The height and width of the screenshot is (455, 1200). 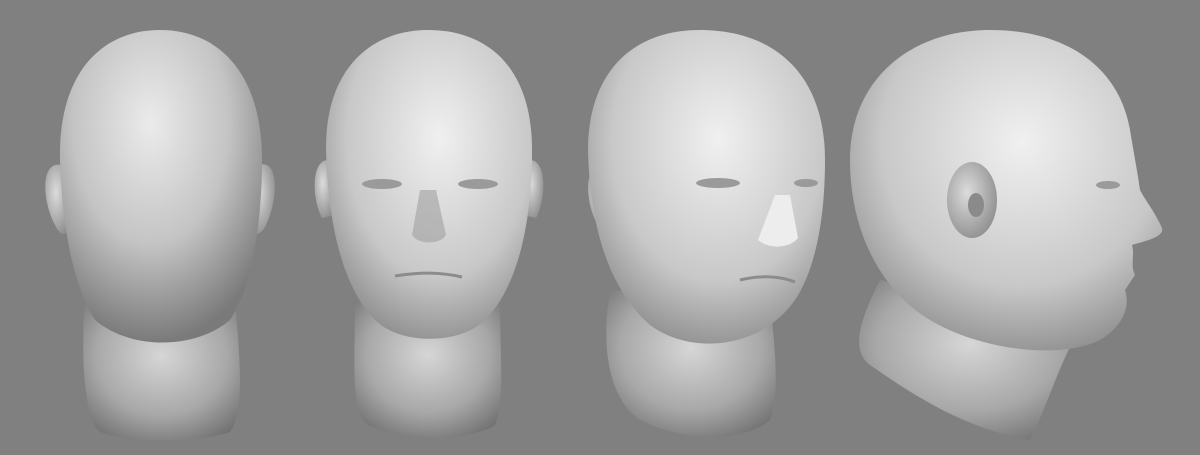 What do you see at coordinates (1108, 185) in the screenshot?
I see `eye` at bounding box center [1108, 185].